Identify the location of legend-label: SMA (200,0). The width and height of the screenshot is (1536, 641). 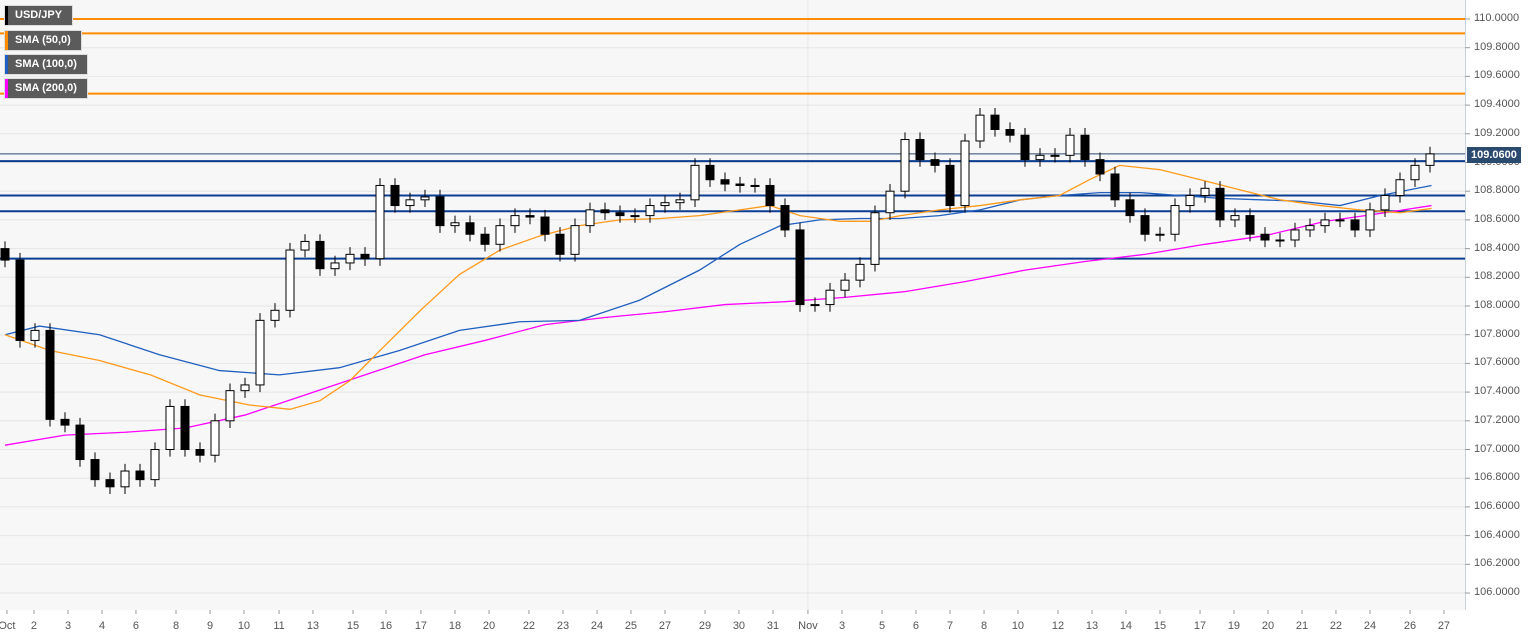
(46, 88).